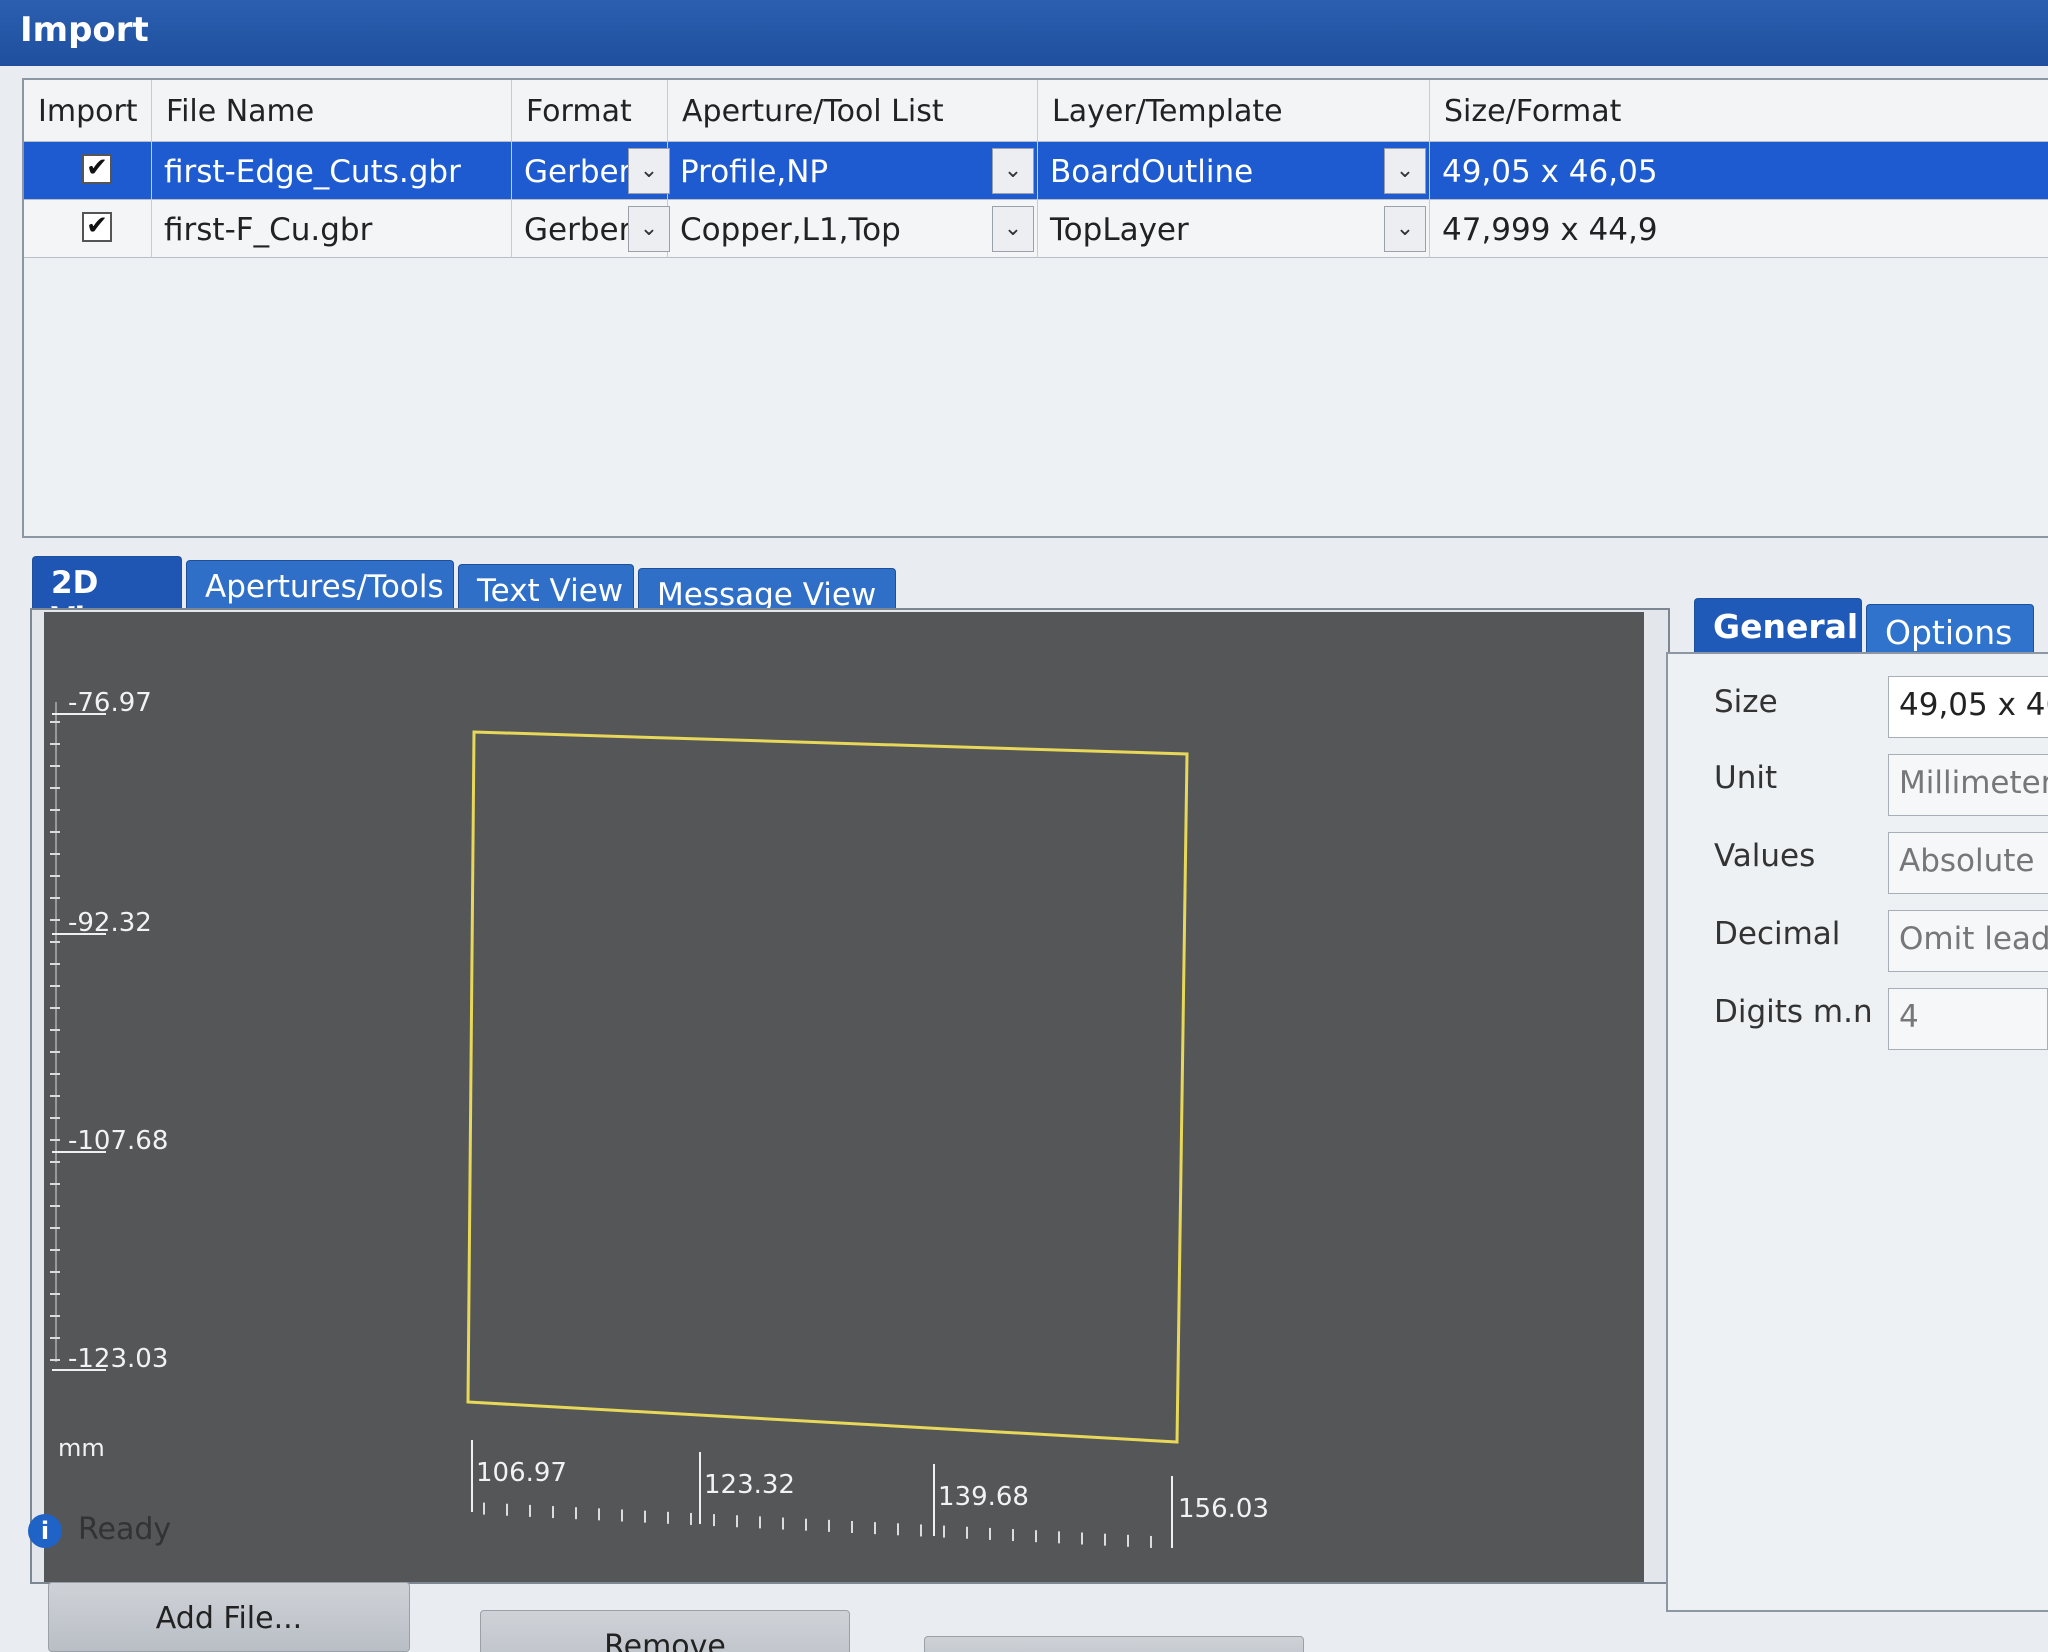  What do you see at coordinates (55, 1041) in the screenshot?
I see `y-ruler-minor-ticks` at bounding box center [55, 1041].